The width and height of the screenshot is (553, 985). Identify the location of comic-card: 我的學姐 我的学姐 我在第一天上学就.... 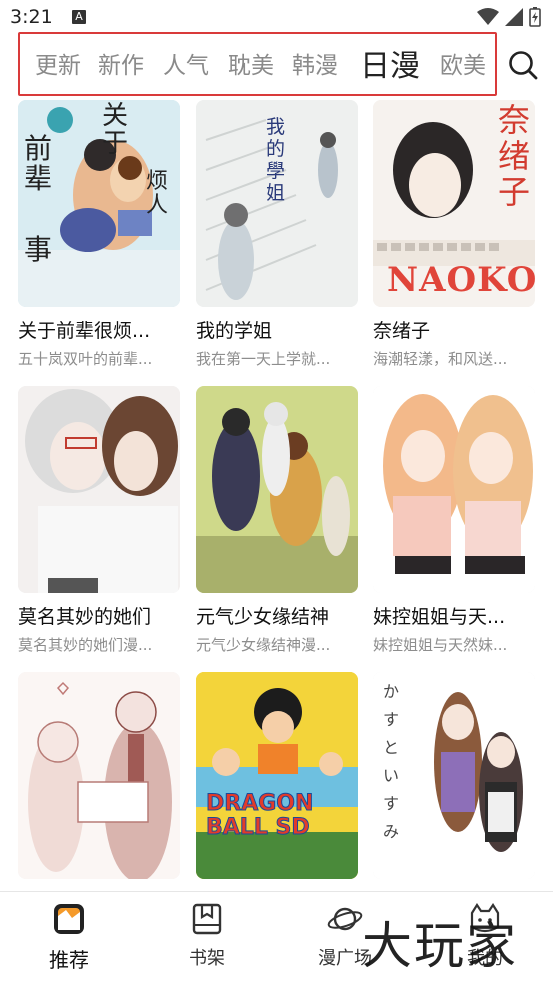
(277, 234).